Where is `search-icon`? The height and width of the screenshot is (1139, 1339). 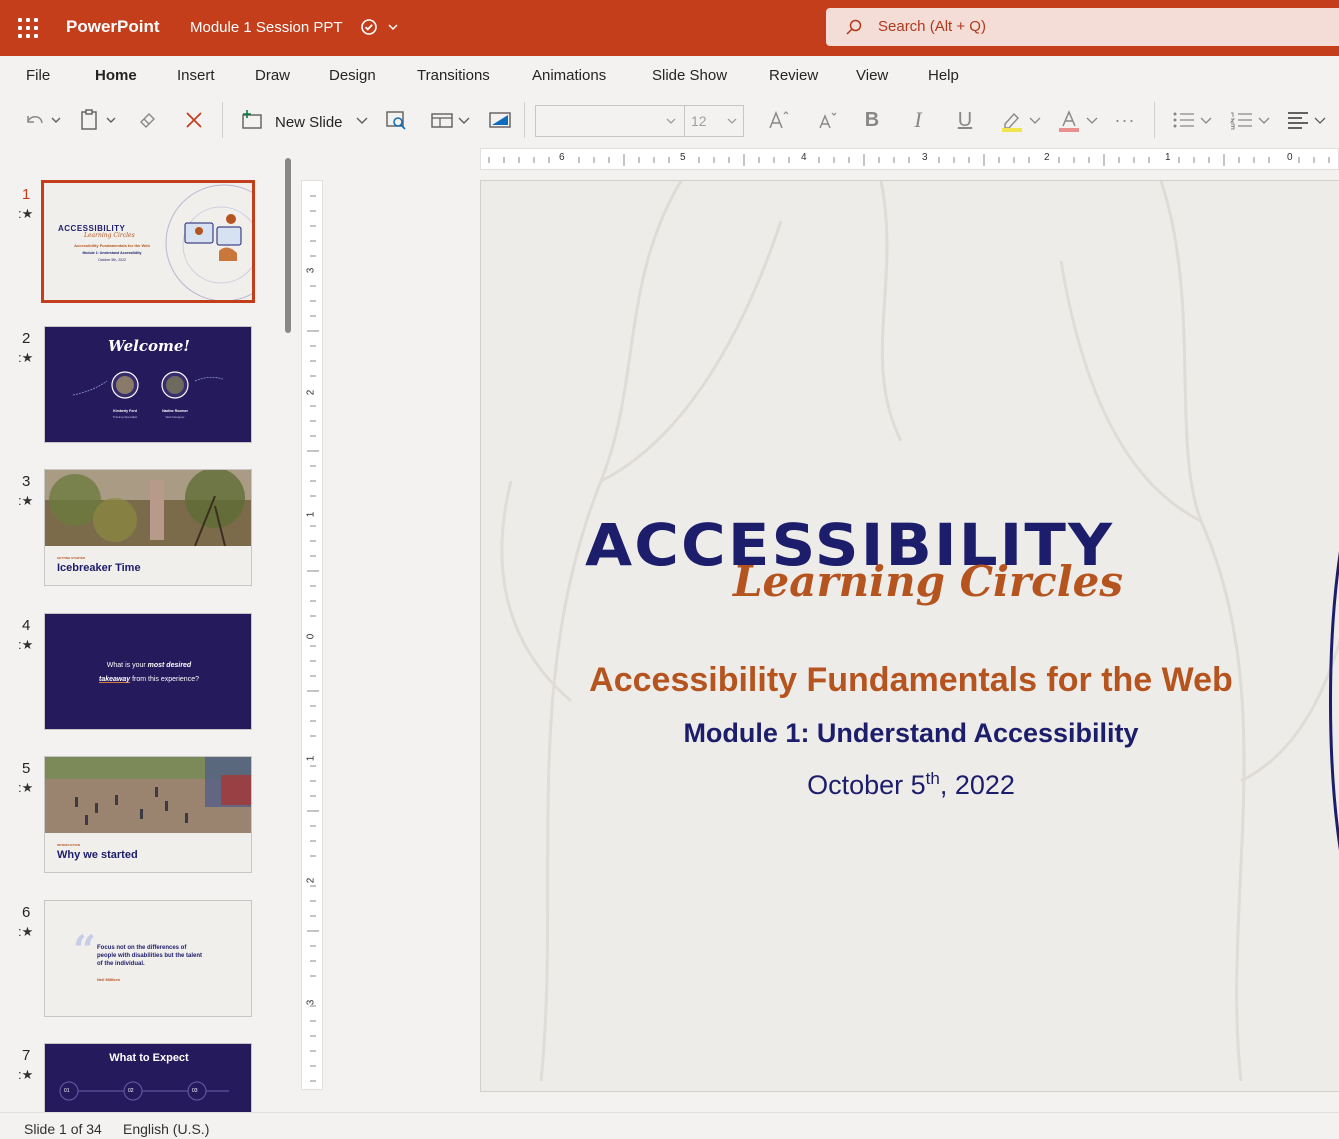
search-icon is located at coordinates (854, 27).